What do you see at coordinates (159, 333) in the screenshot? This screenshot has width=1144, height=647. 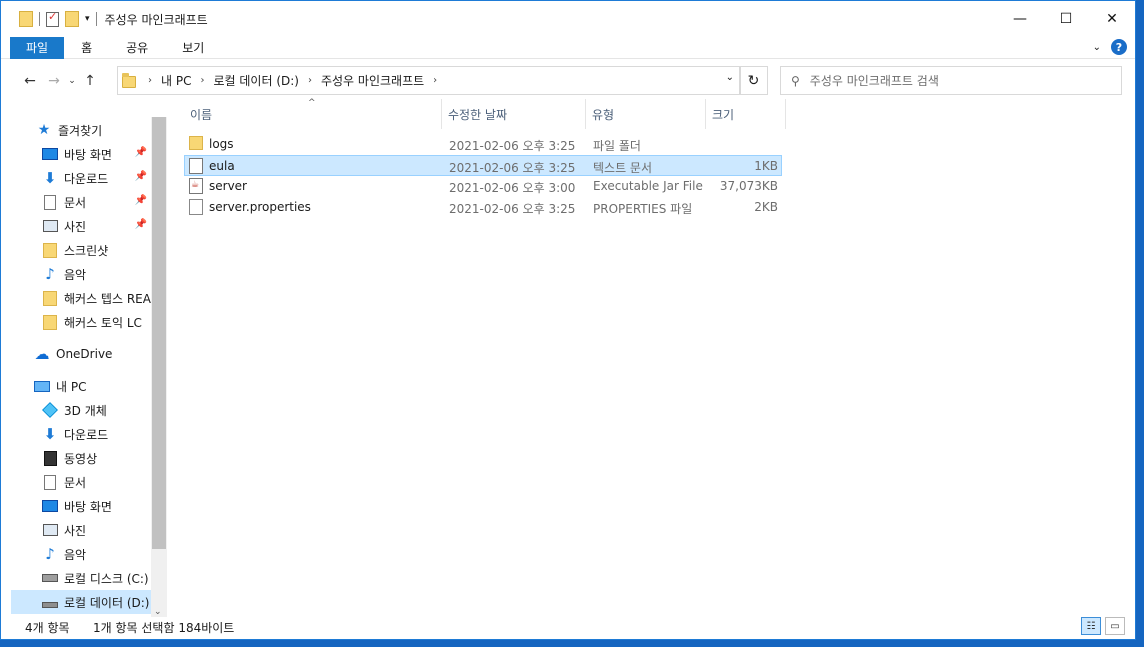 I see `scrollbar-thumb` at bounding box center [159, 333].